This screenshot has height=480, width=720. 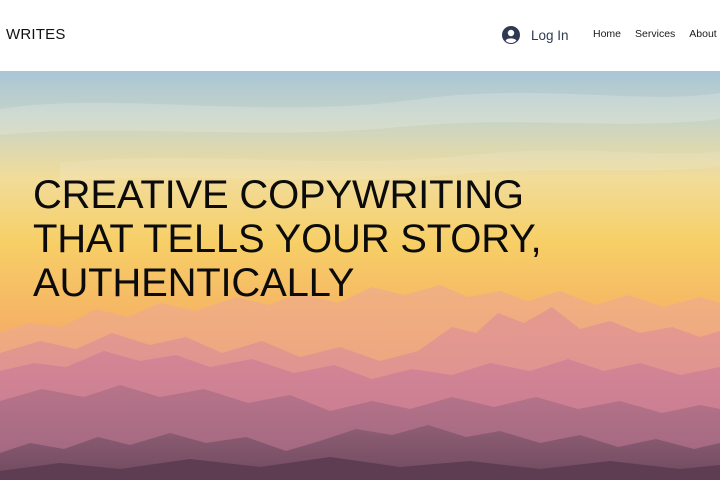 I want to click on hero-headline-line: CREATIVE COPYWRITING, so click(x=278, y=195).